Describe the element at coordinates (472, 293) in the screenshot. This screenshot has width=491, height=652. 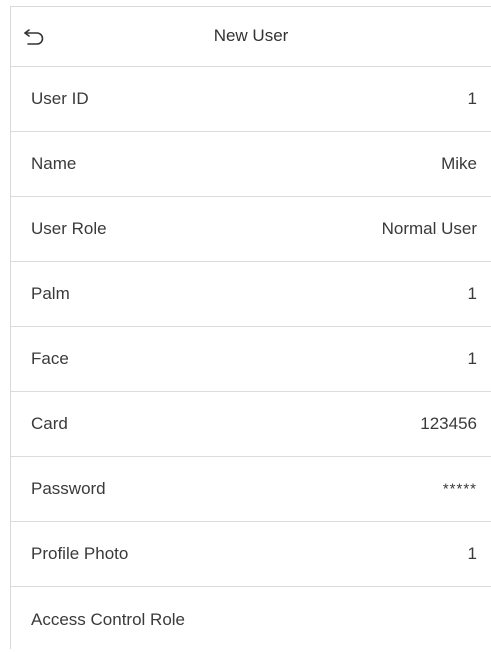
I see `palm-value: 1` at that location.